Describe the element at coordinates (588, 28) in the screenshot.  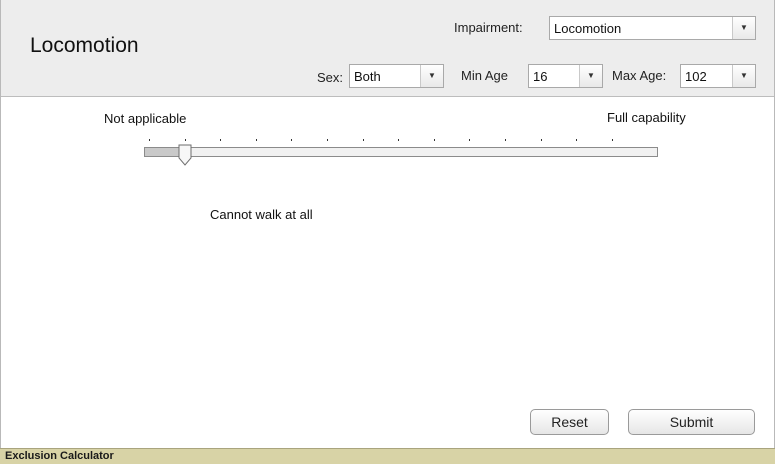
I see `impairment-select-value: Locomotion` at that location.